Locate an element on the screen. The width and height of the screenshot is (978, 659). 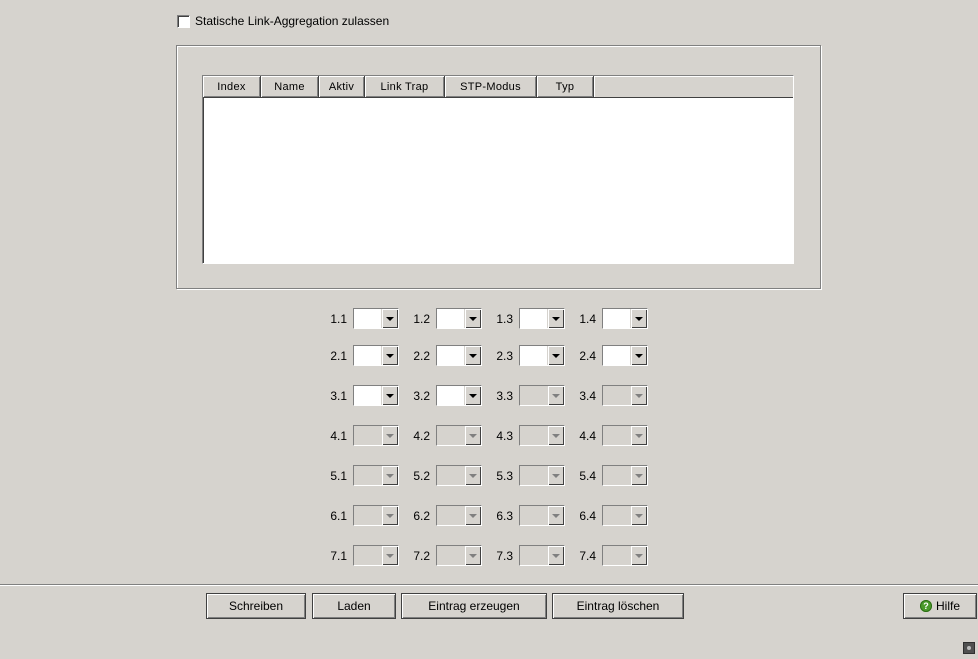
port-selector: 2.4 is located at coordinates (608, 355).